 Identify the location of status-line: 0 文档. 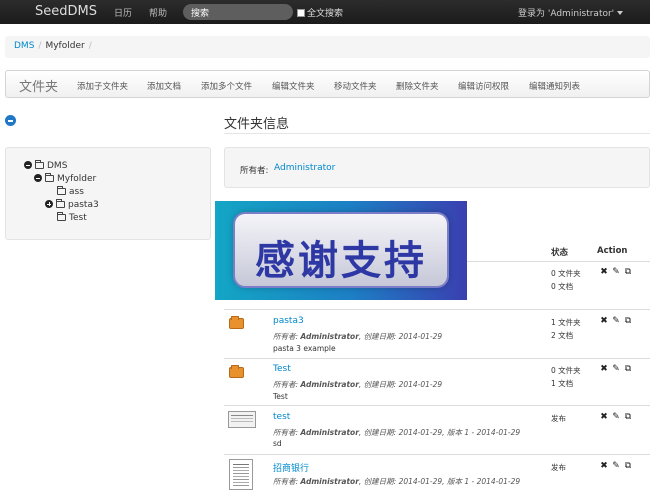
(562, 286).